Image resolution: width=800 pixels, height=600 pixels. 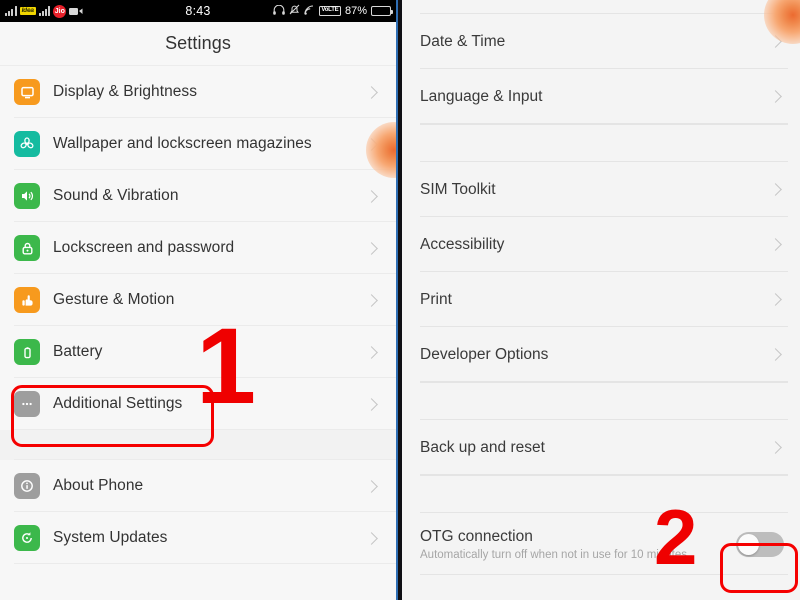 I want to click on status-bar: Idea Jio 8:43 VoLTE 87%, so click(x=198, y=11).